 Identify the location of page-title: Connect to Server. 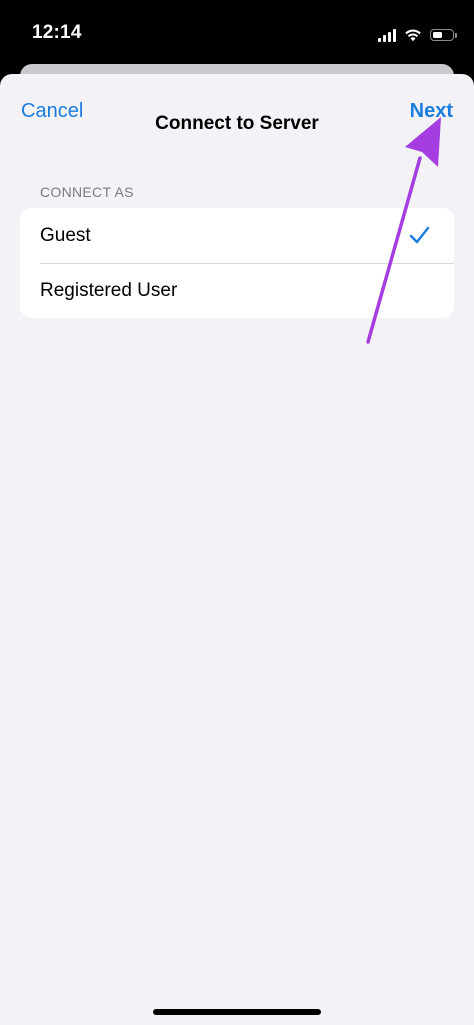
(237, 123).